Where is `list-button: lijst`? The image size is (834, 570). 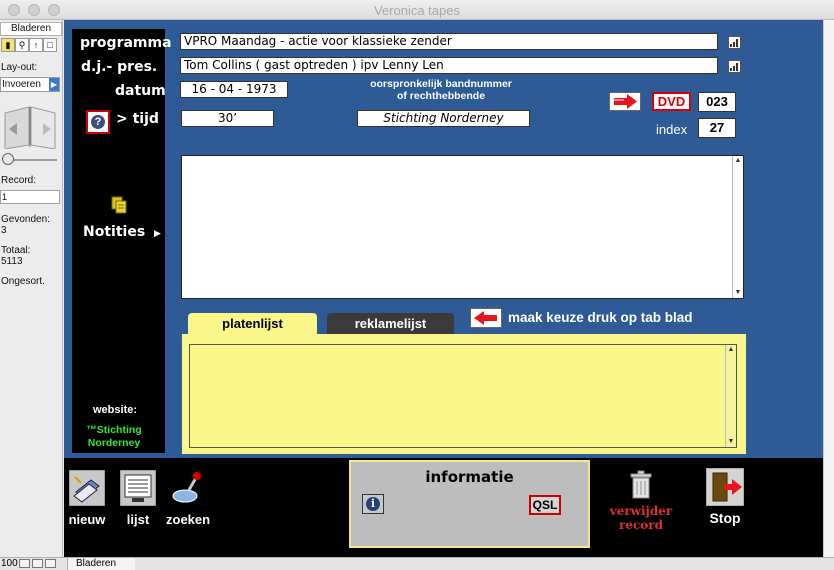 list-button: lijst is located at coordinates (138, 498).